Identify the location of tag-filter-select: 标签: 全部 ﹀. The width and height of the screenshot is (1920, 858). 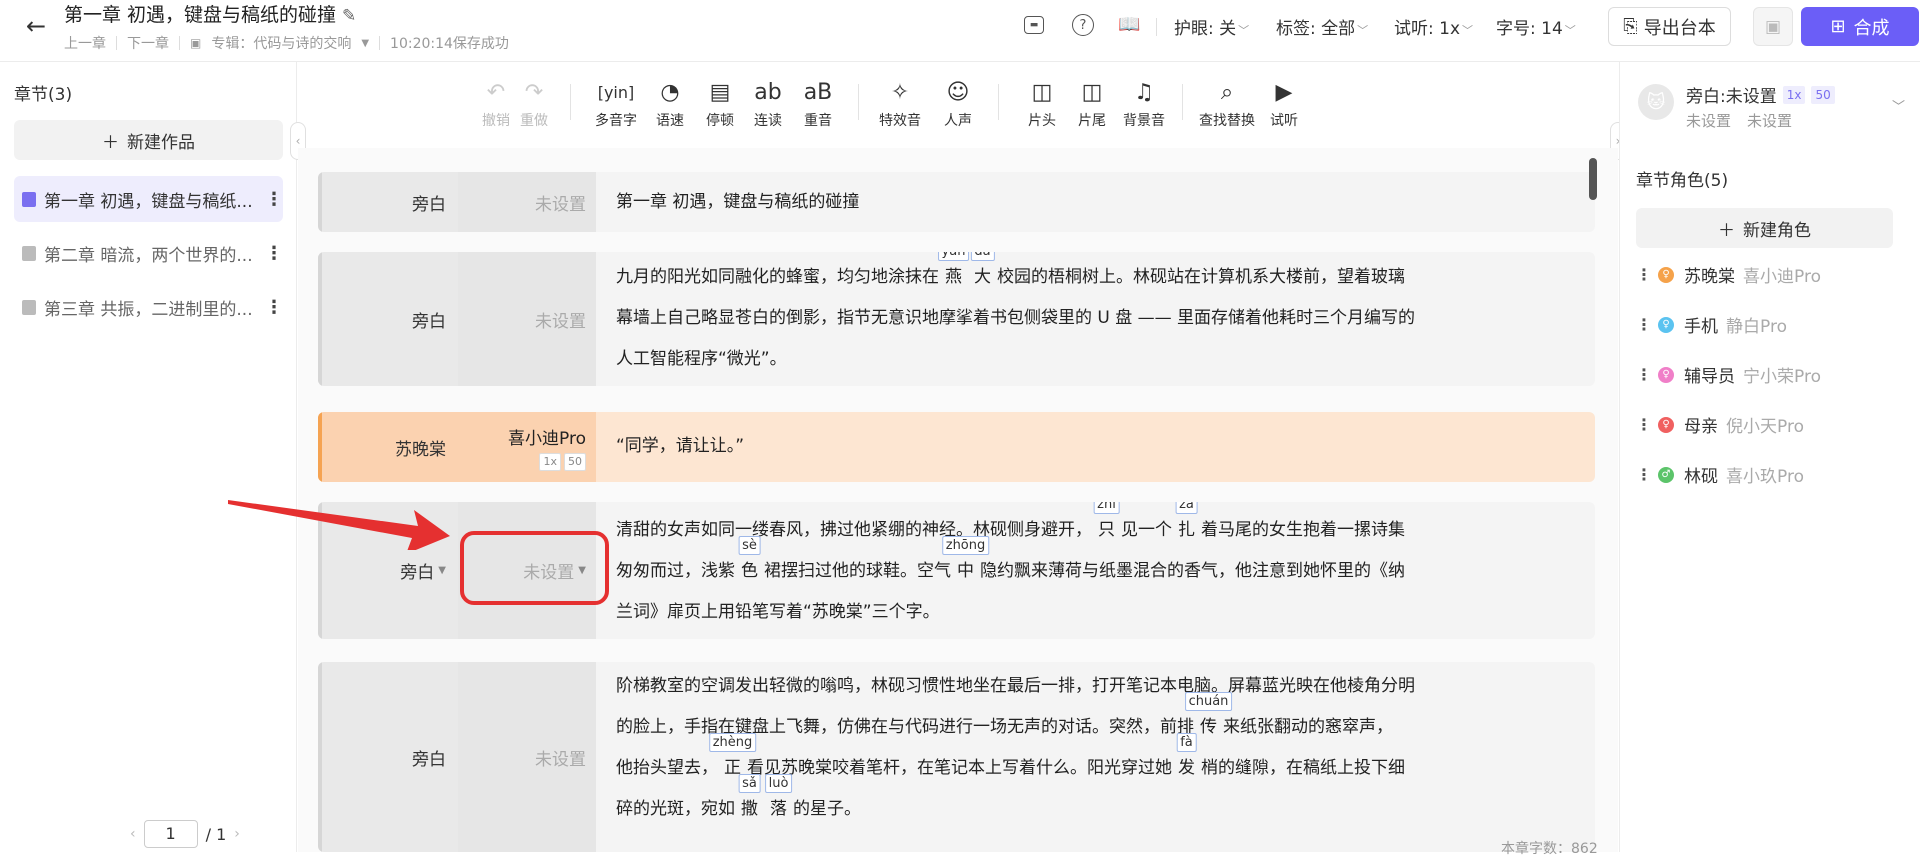
(1322, 26).